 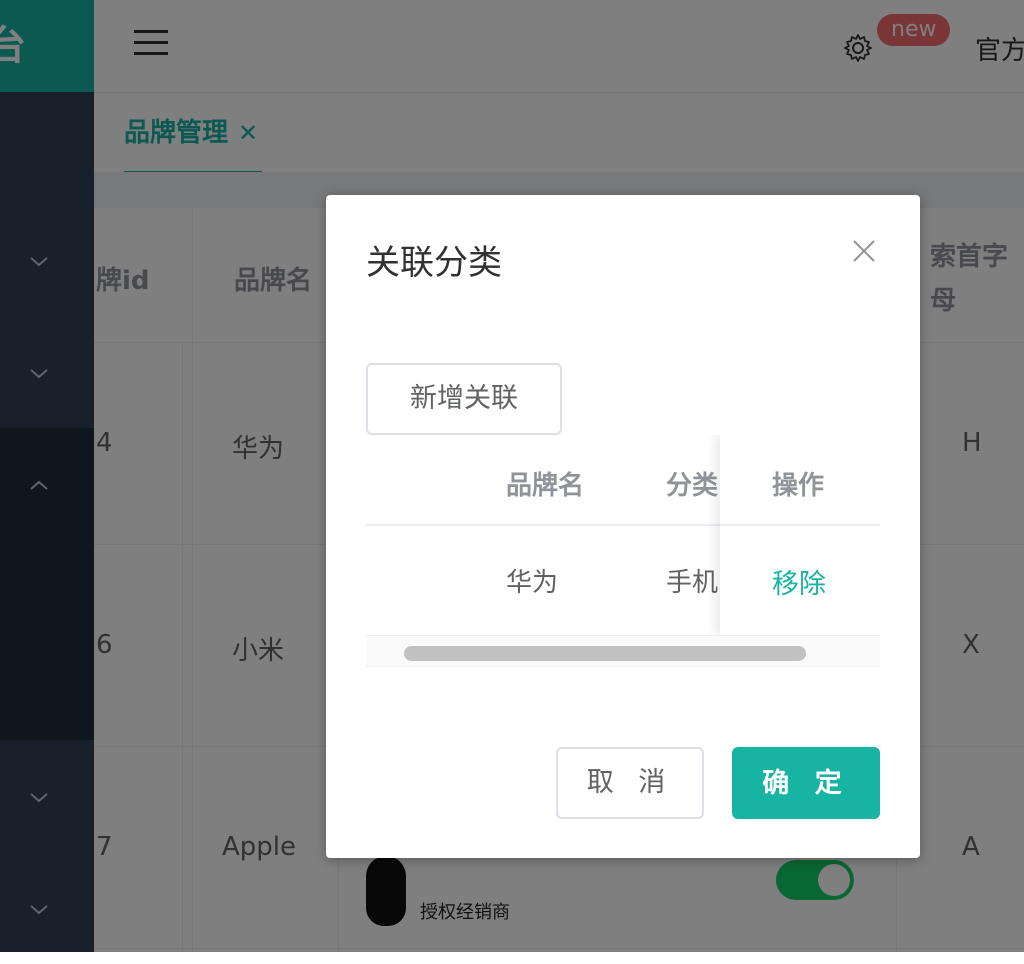 What do you see at coordinates (532, 583) in the screenshot?
I see `cell-brand: 华为` at bounding box center [532, 583].